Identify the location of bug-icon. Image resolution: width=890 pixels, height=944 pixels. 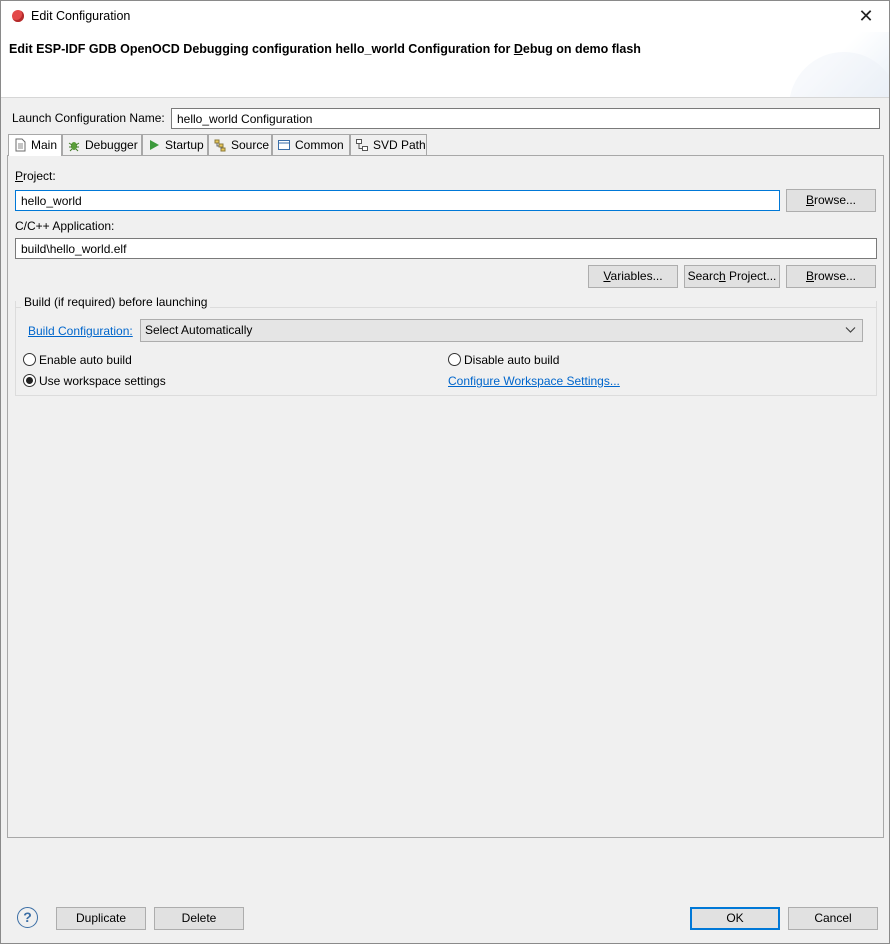
(74, 147).